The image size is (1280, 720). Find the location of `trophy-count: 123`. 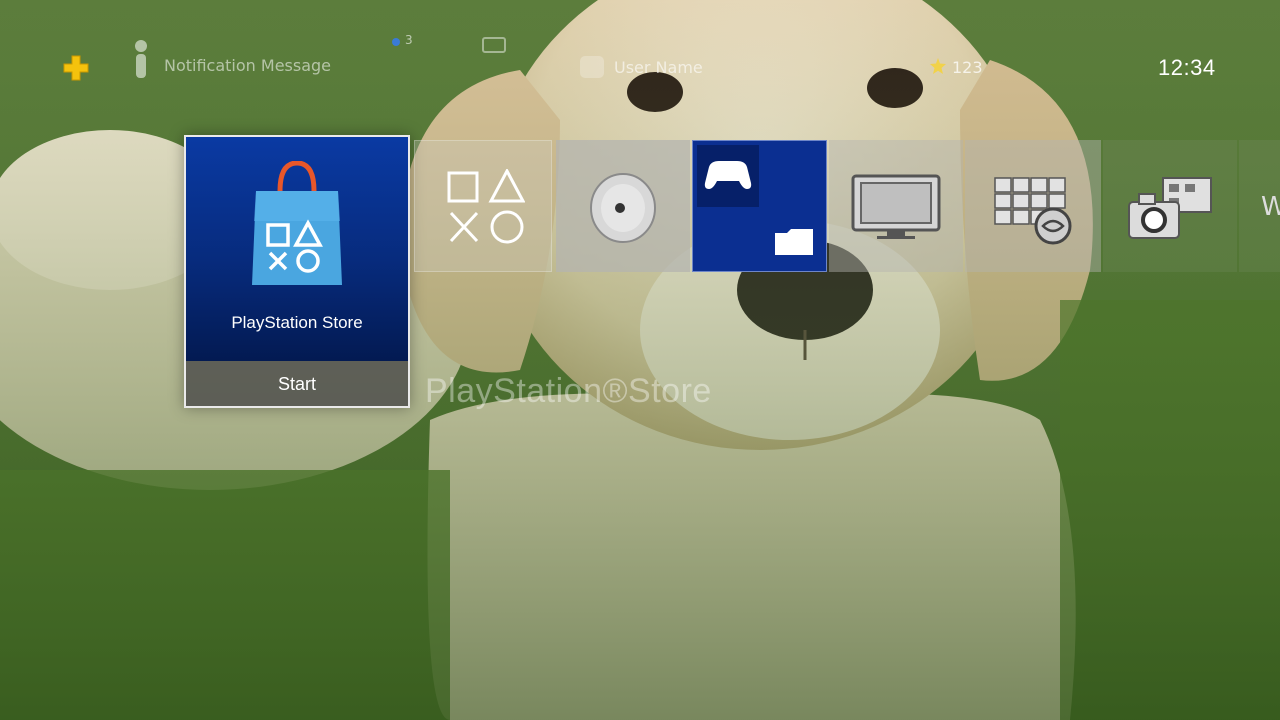

trophy-count: 123 is located at coordinates (967, 67).